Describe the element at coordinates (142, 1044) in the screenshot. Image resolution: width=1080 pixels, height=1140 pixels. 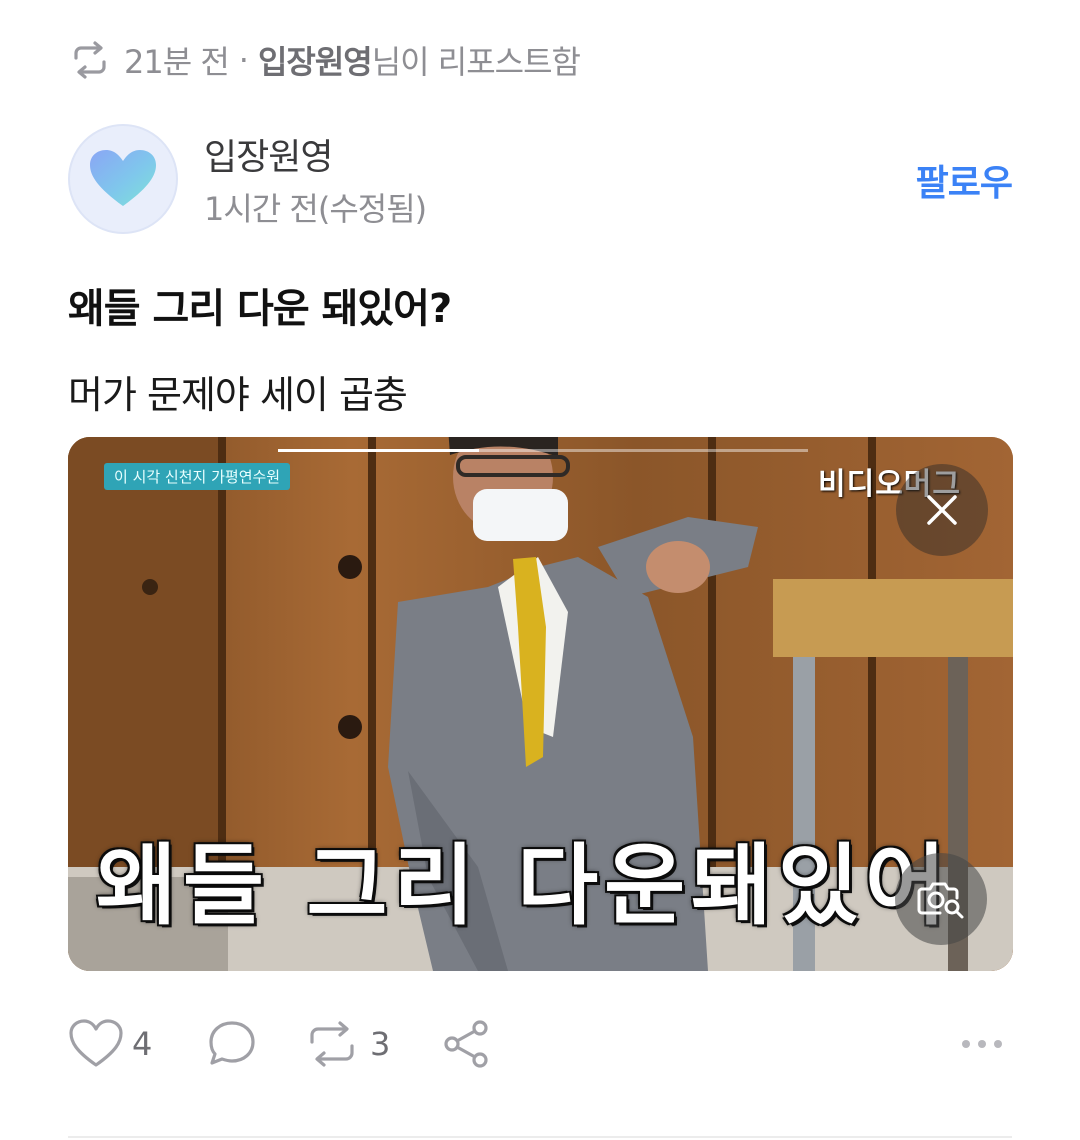
I see `like-count: 4` at that location.